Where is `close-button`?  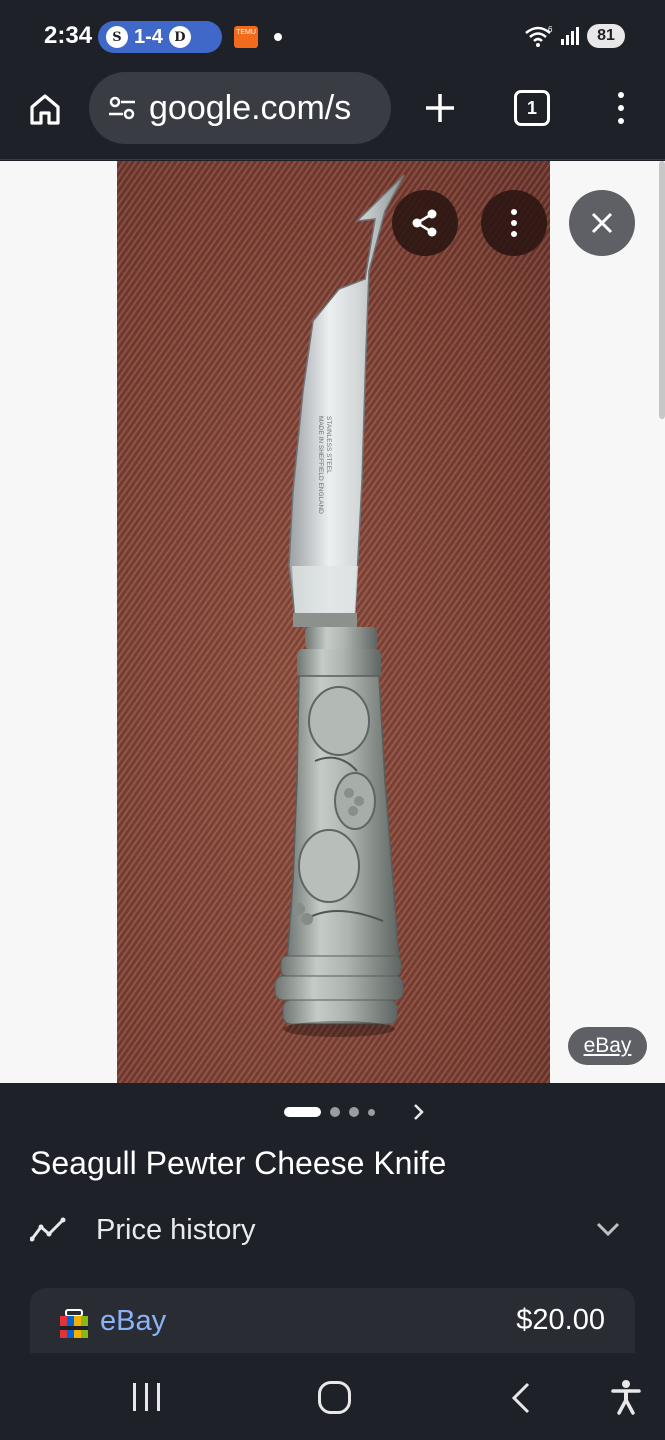 close-button is located at coordinates (602, 223).